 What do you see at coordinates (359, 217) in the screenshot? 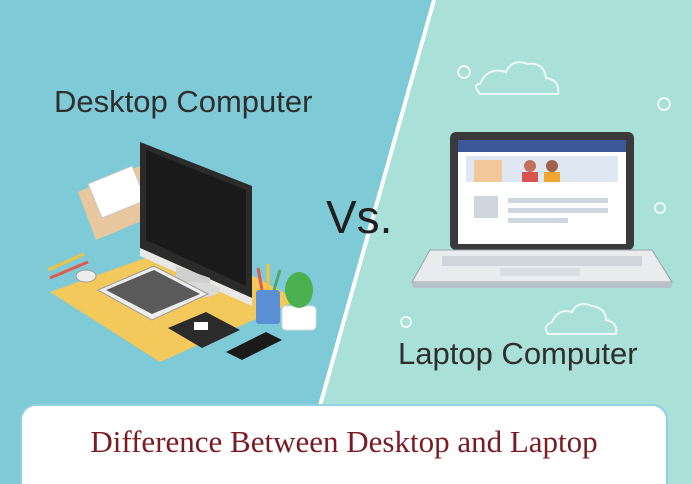
I see `versus-label: Vs.` at bounding box center [359, 217].